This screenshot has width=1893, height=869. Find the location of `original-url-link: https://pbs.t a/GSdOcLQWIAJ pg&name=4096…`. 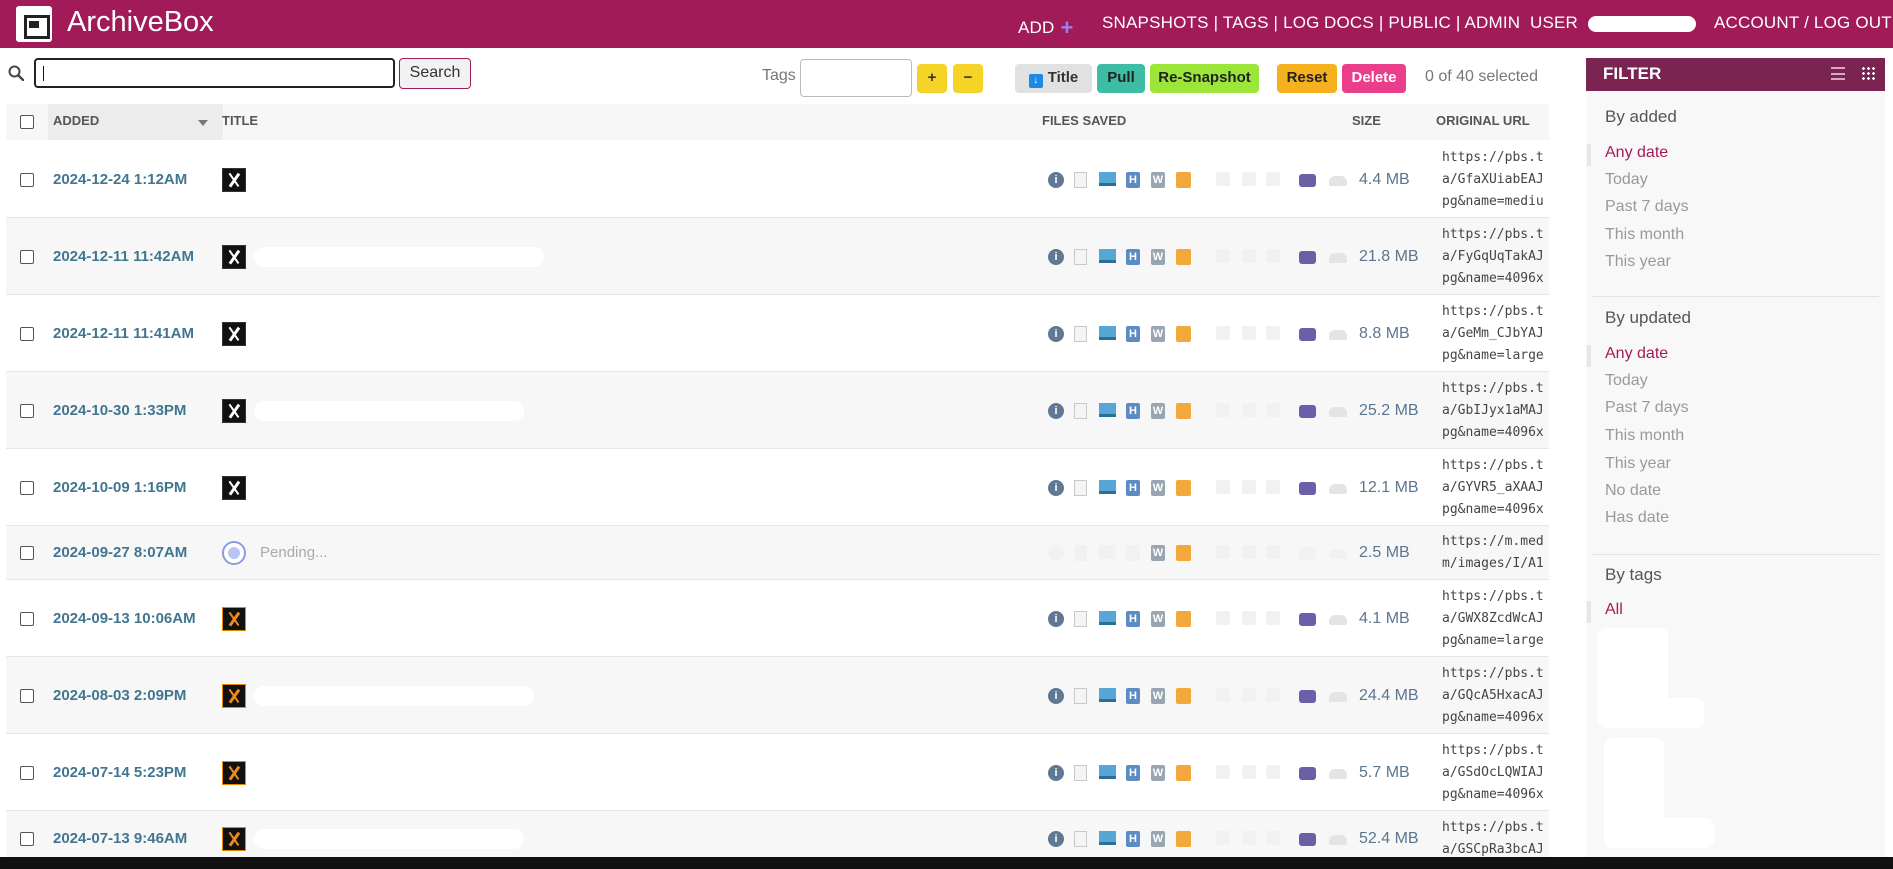

original-url-link: https://pbs.t a/GSdOcLQWIAJ pg&name=4096… is located at coordinates (1499, 773).